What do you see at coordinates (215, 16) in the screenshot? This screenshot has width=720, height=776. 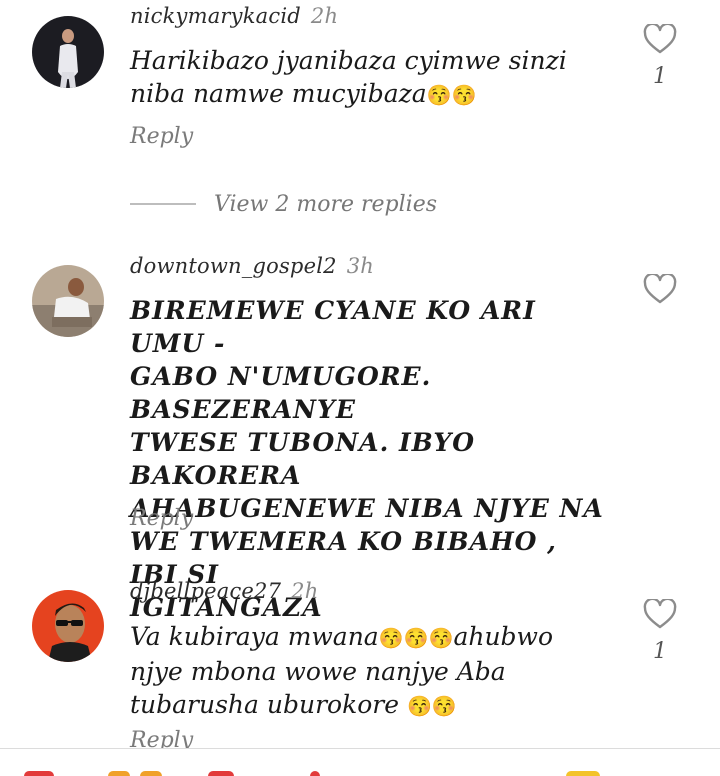 I see `username: nickymarykacid` at bounding box center [215, 16].